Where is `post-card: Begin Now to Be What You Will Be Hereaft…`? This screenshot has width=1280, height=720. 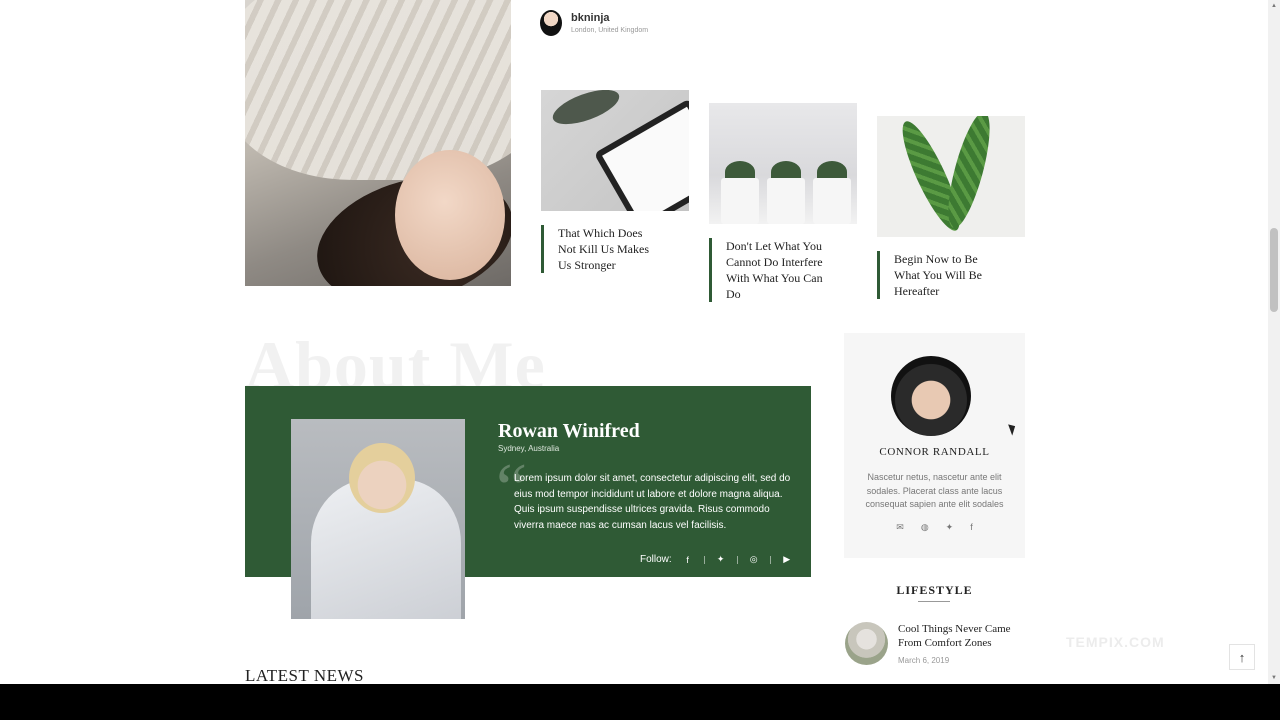
post-card: Begin Now to Be What You Will Be Hereaft… is located at coordinates (951, 207).